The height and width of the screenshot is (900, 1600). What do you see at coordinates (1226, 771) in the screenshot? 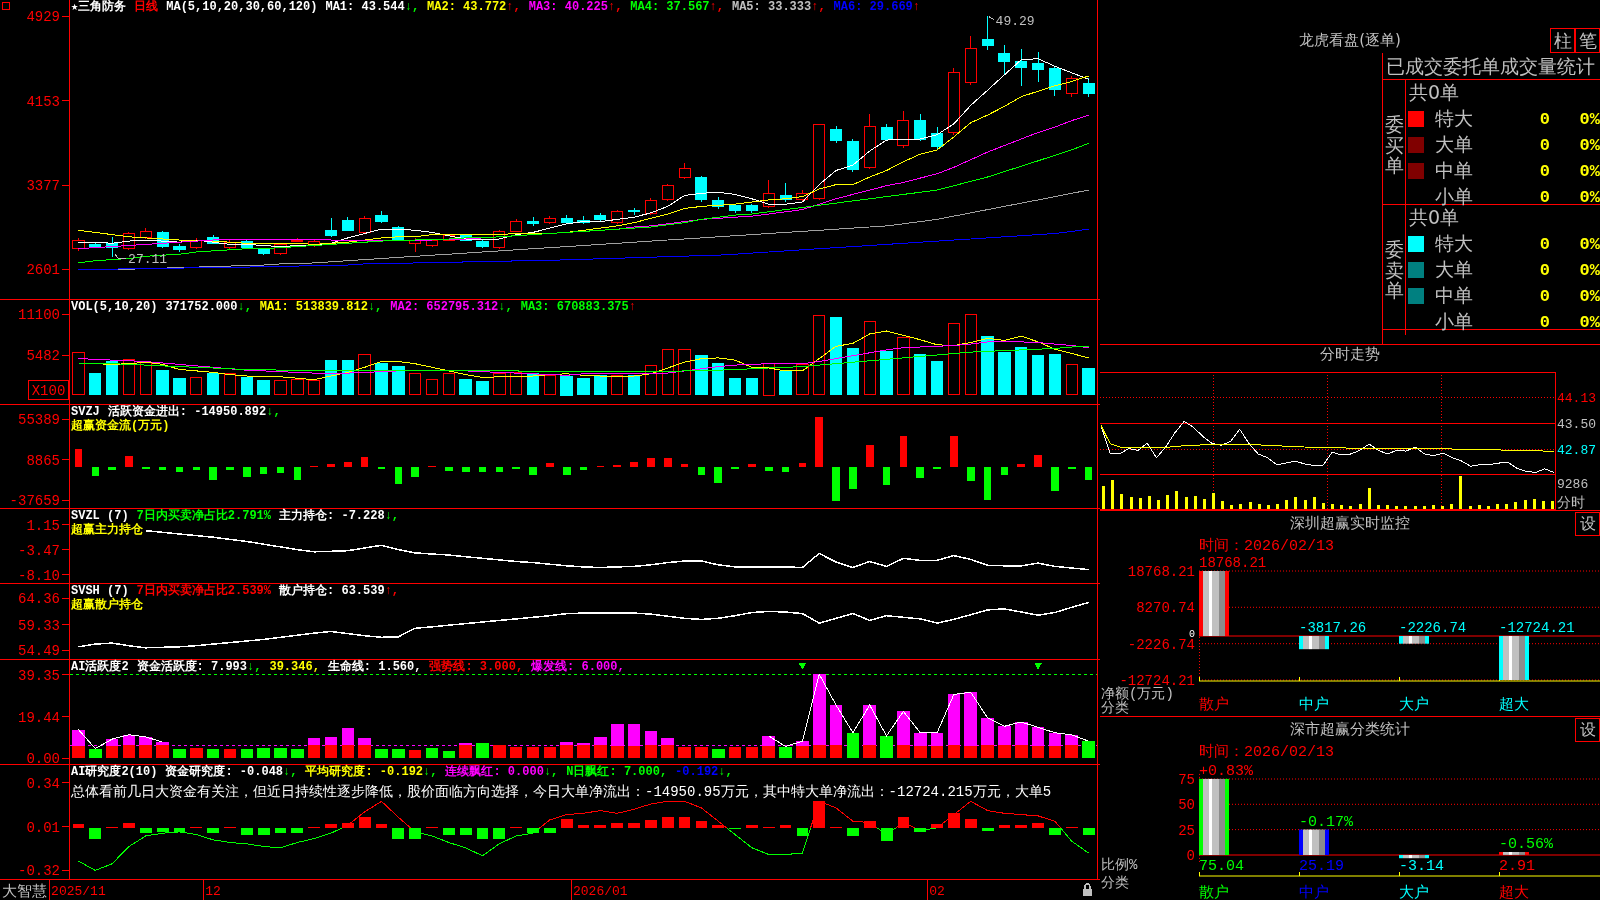
I see `change-label: +0.83%` at bounding box center [1226, 771].